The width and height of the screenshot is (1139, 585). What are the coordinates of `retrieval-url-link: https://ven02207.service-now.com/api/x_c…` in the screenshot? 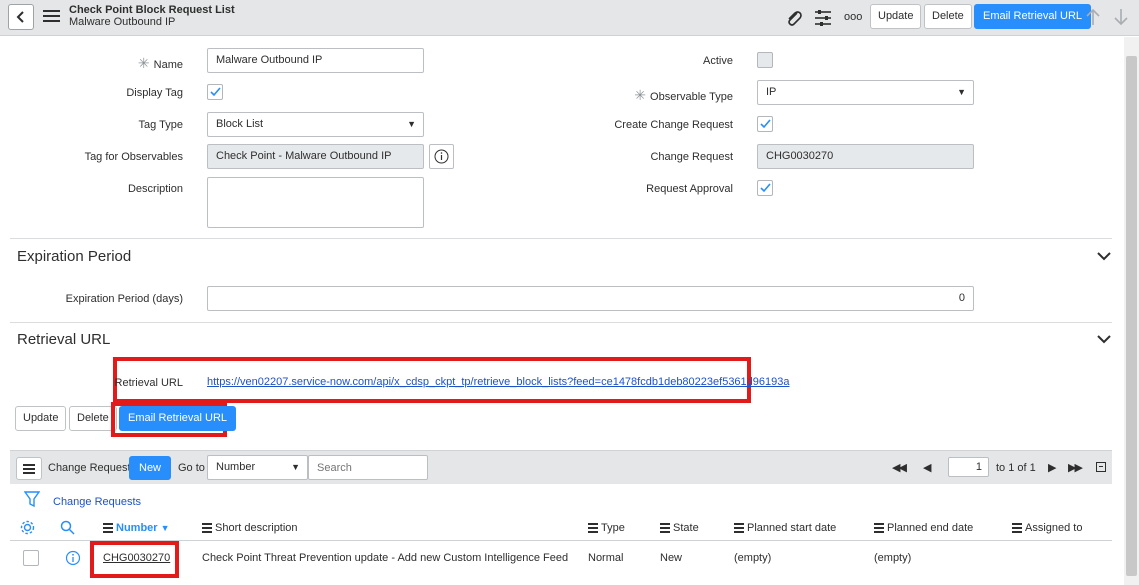 It's located at (498, 382).